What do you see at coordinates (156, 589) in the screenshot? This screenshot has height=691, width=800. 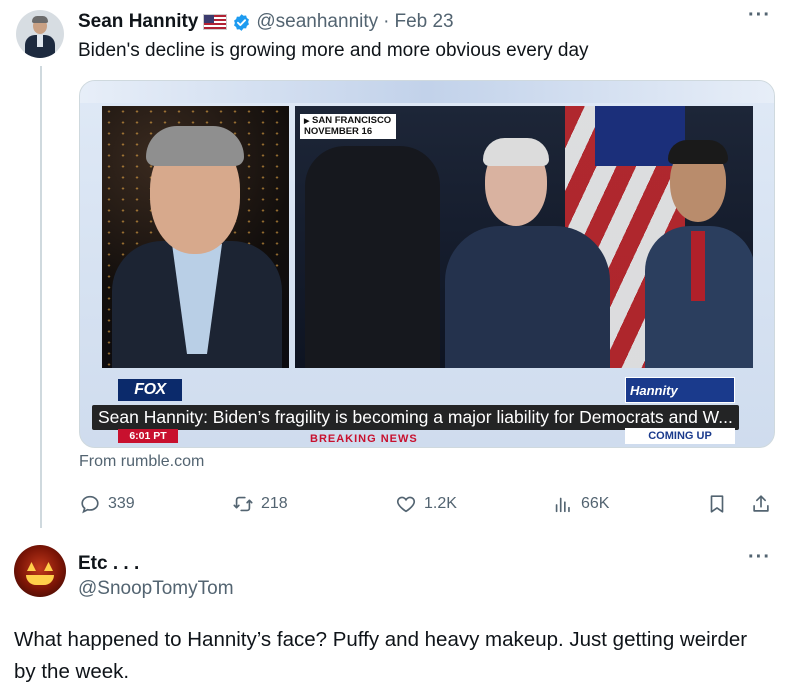 I see `reply-author-handle: @SnoopTomyTom` at bounding box center [156, 589].